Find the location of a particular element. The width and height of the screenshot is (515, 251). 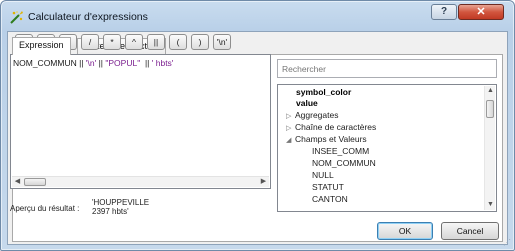

tree-item: ▷ Chaîne de caractères is located at coordinates (331, 127).